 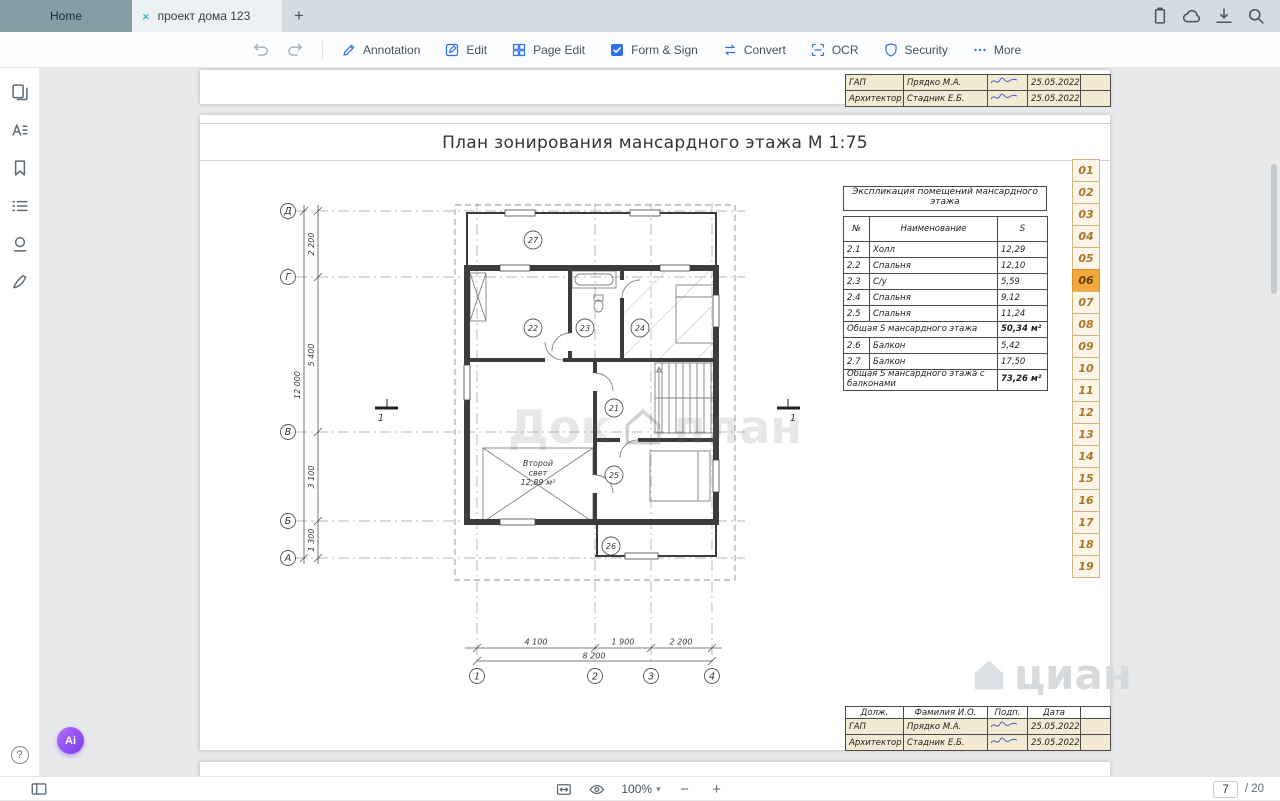 I want to click on add-tab-button: +, so click(x=299, y=16).